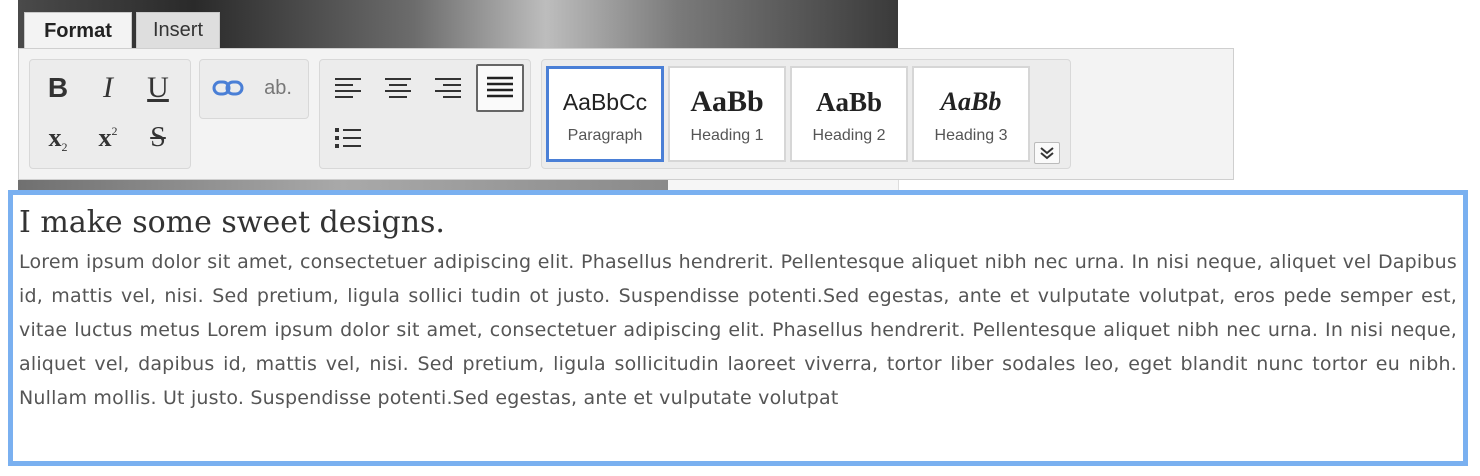 The width and height of the screenshot is (1480, 476). I want to click on tab-insert: Insert, so click(178, 30).